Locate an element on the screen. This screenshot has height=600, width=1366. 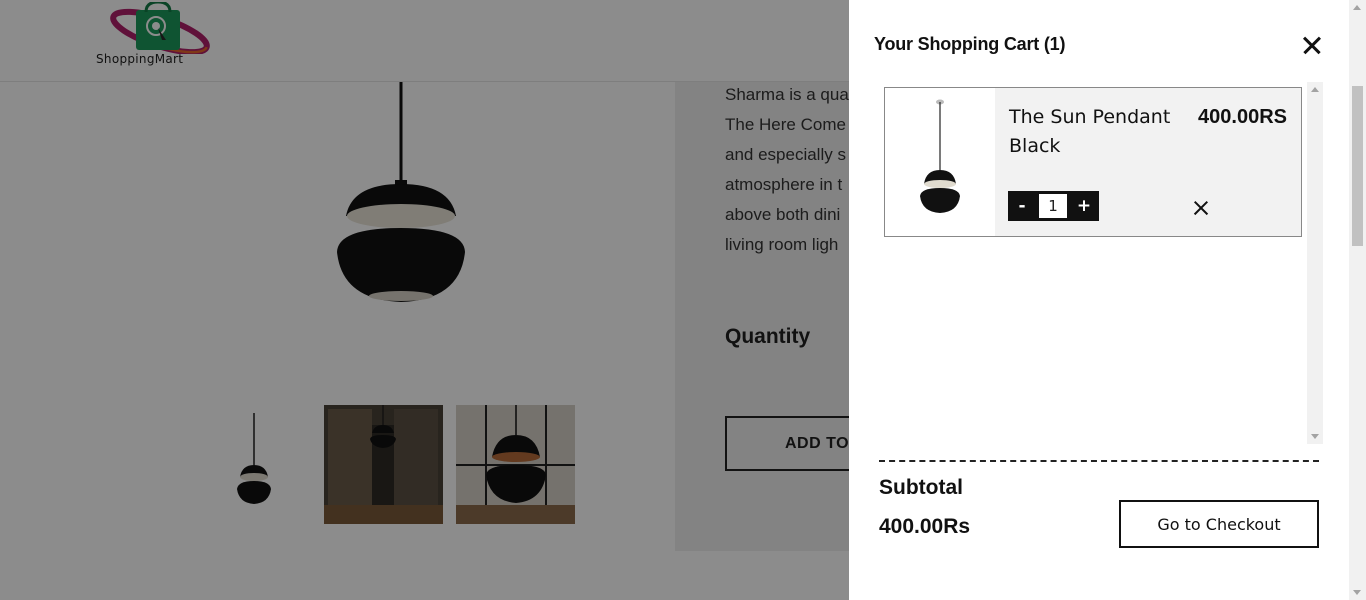
decrease-quantity-button: - is located at coordinates (1022, 206).